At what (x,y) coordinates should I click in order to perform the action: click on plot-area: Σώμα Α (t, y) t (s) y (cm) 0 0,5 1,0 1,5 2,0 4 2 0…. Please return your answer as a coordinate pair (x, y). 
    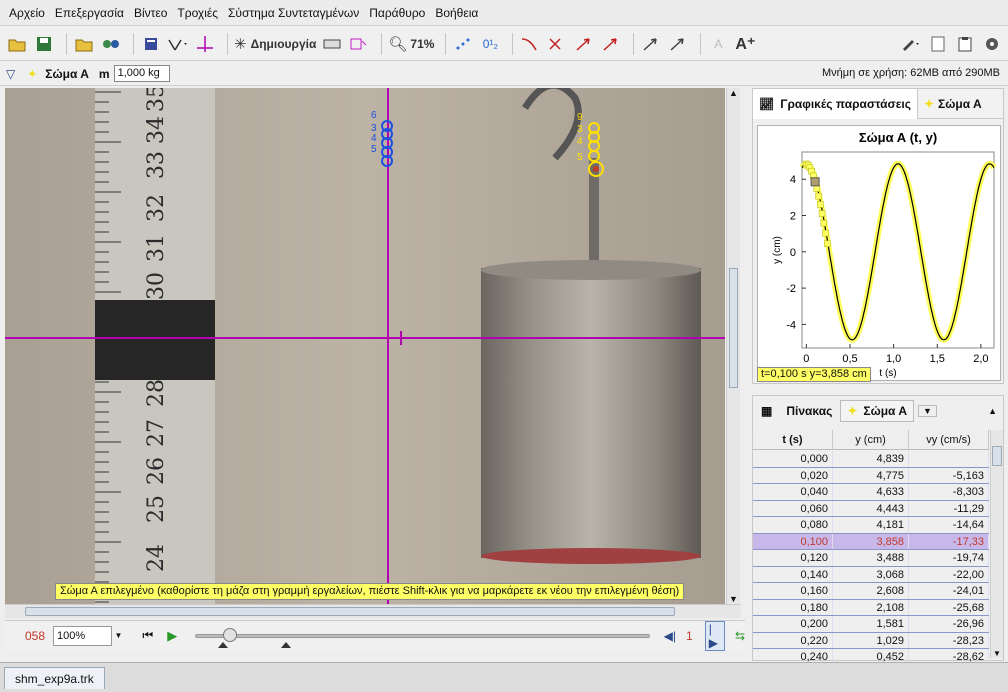
    Looking at the image, I should click on (879, 253).